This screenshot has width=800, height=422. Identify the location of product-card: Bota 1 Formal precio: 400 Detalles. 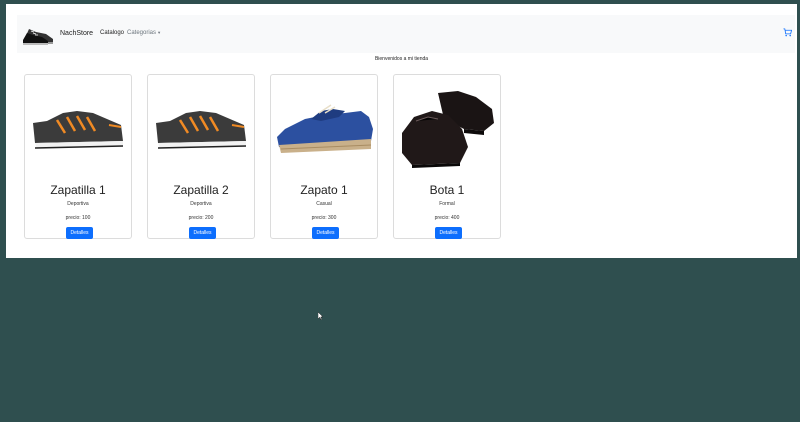
(447, 156).